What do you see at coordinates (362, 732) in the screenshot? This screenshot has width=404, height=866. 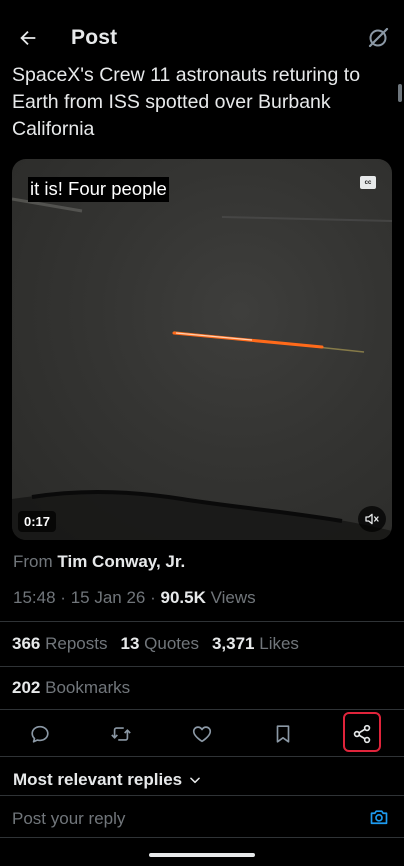 I see `share-highlight-box` at bounding box center [362, 732].